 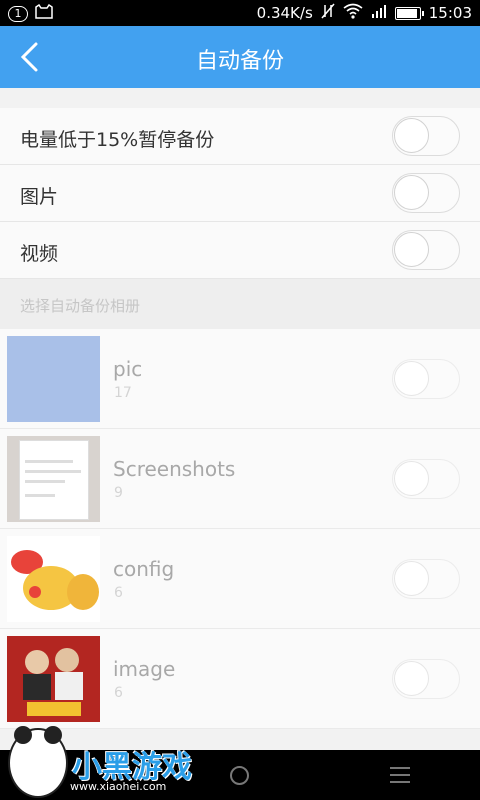 What do you see at coordinates (240, 479) in the screenshot?
I see `album-row-screenshots: Screenshots 9` at bounding box center [240, 479].